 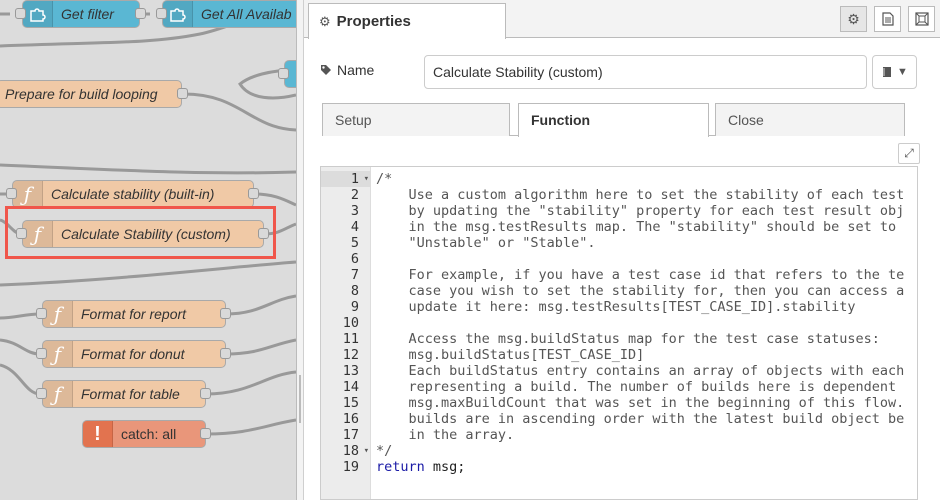 I want to click on line-number-text: 2, so click(x=354, y=195).